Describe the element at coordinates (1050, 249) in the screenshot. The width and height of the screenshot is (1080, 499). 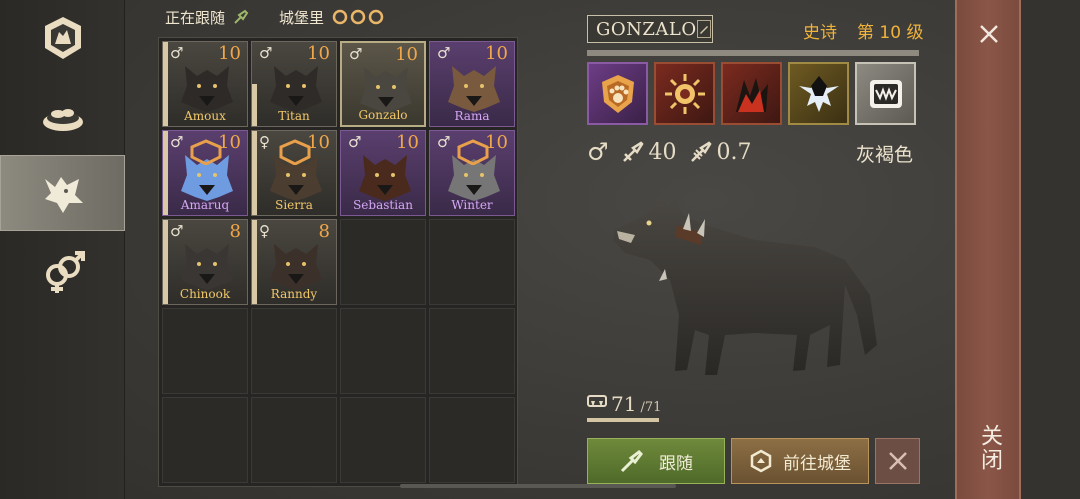
I see `right-edge` at that location.